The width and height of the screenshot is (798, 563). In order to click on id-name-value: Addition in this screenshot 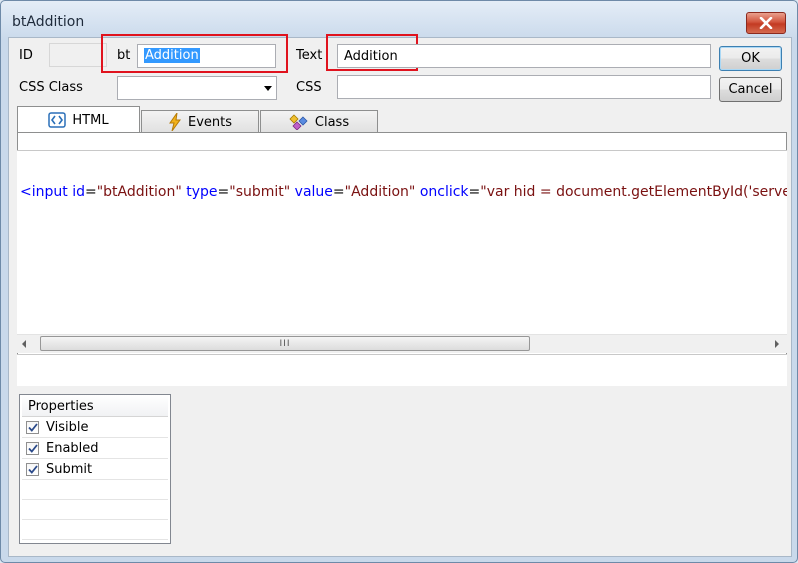, I will do `click(172, 55)`.